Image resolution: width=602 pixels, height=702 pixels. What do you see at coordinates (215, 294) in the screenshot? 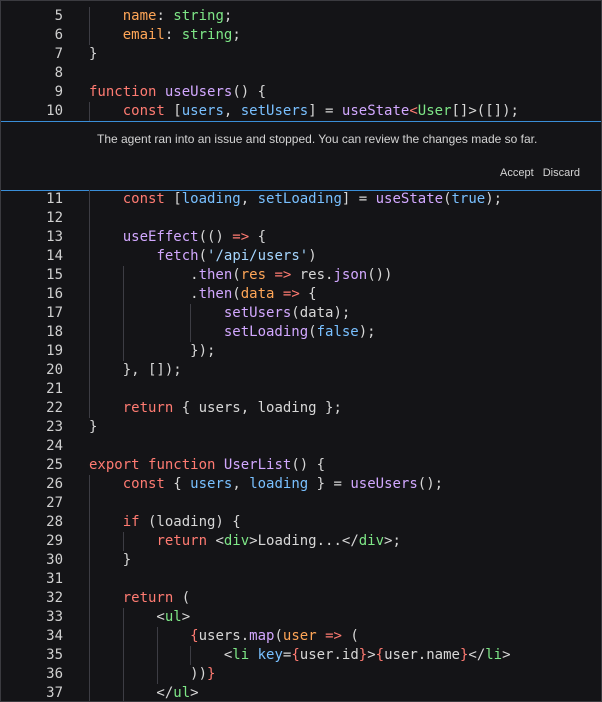
I see `code-token: then` at bounding box center [215, 294].